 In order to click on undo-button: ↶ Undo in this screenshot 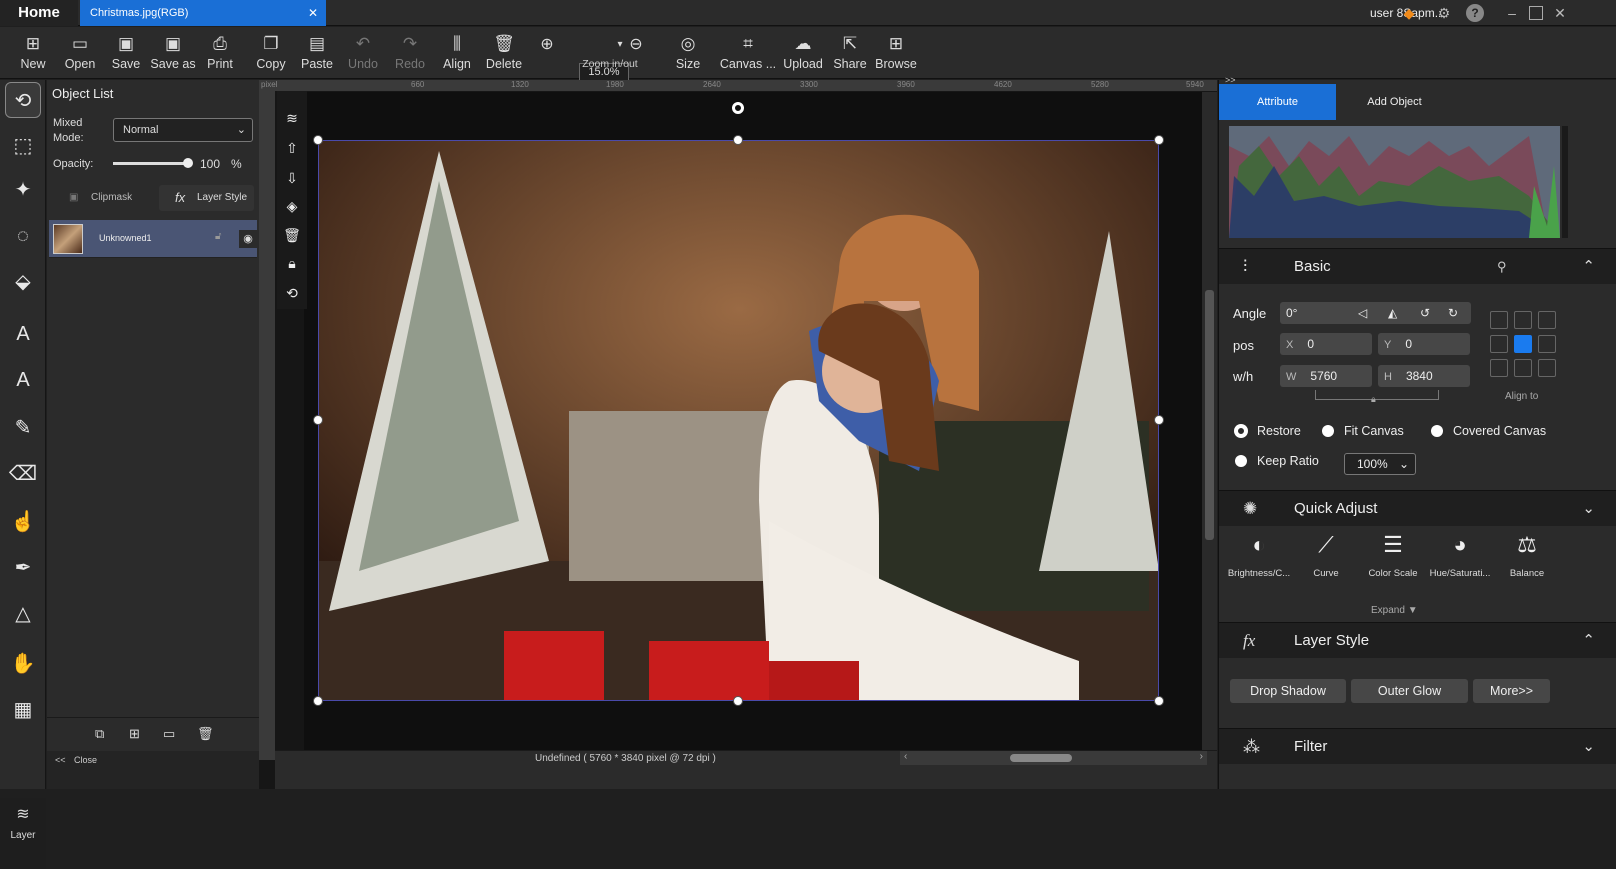, I will do `click(363, 53)`.